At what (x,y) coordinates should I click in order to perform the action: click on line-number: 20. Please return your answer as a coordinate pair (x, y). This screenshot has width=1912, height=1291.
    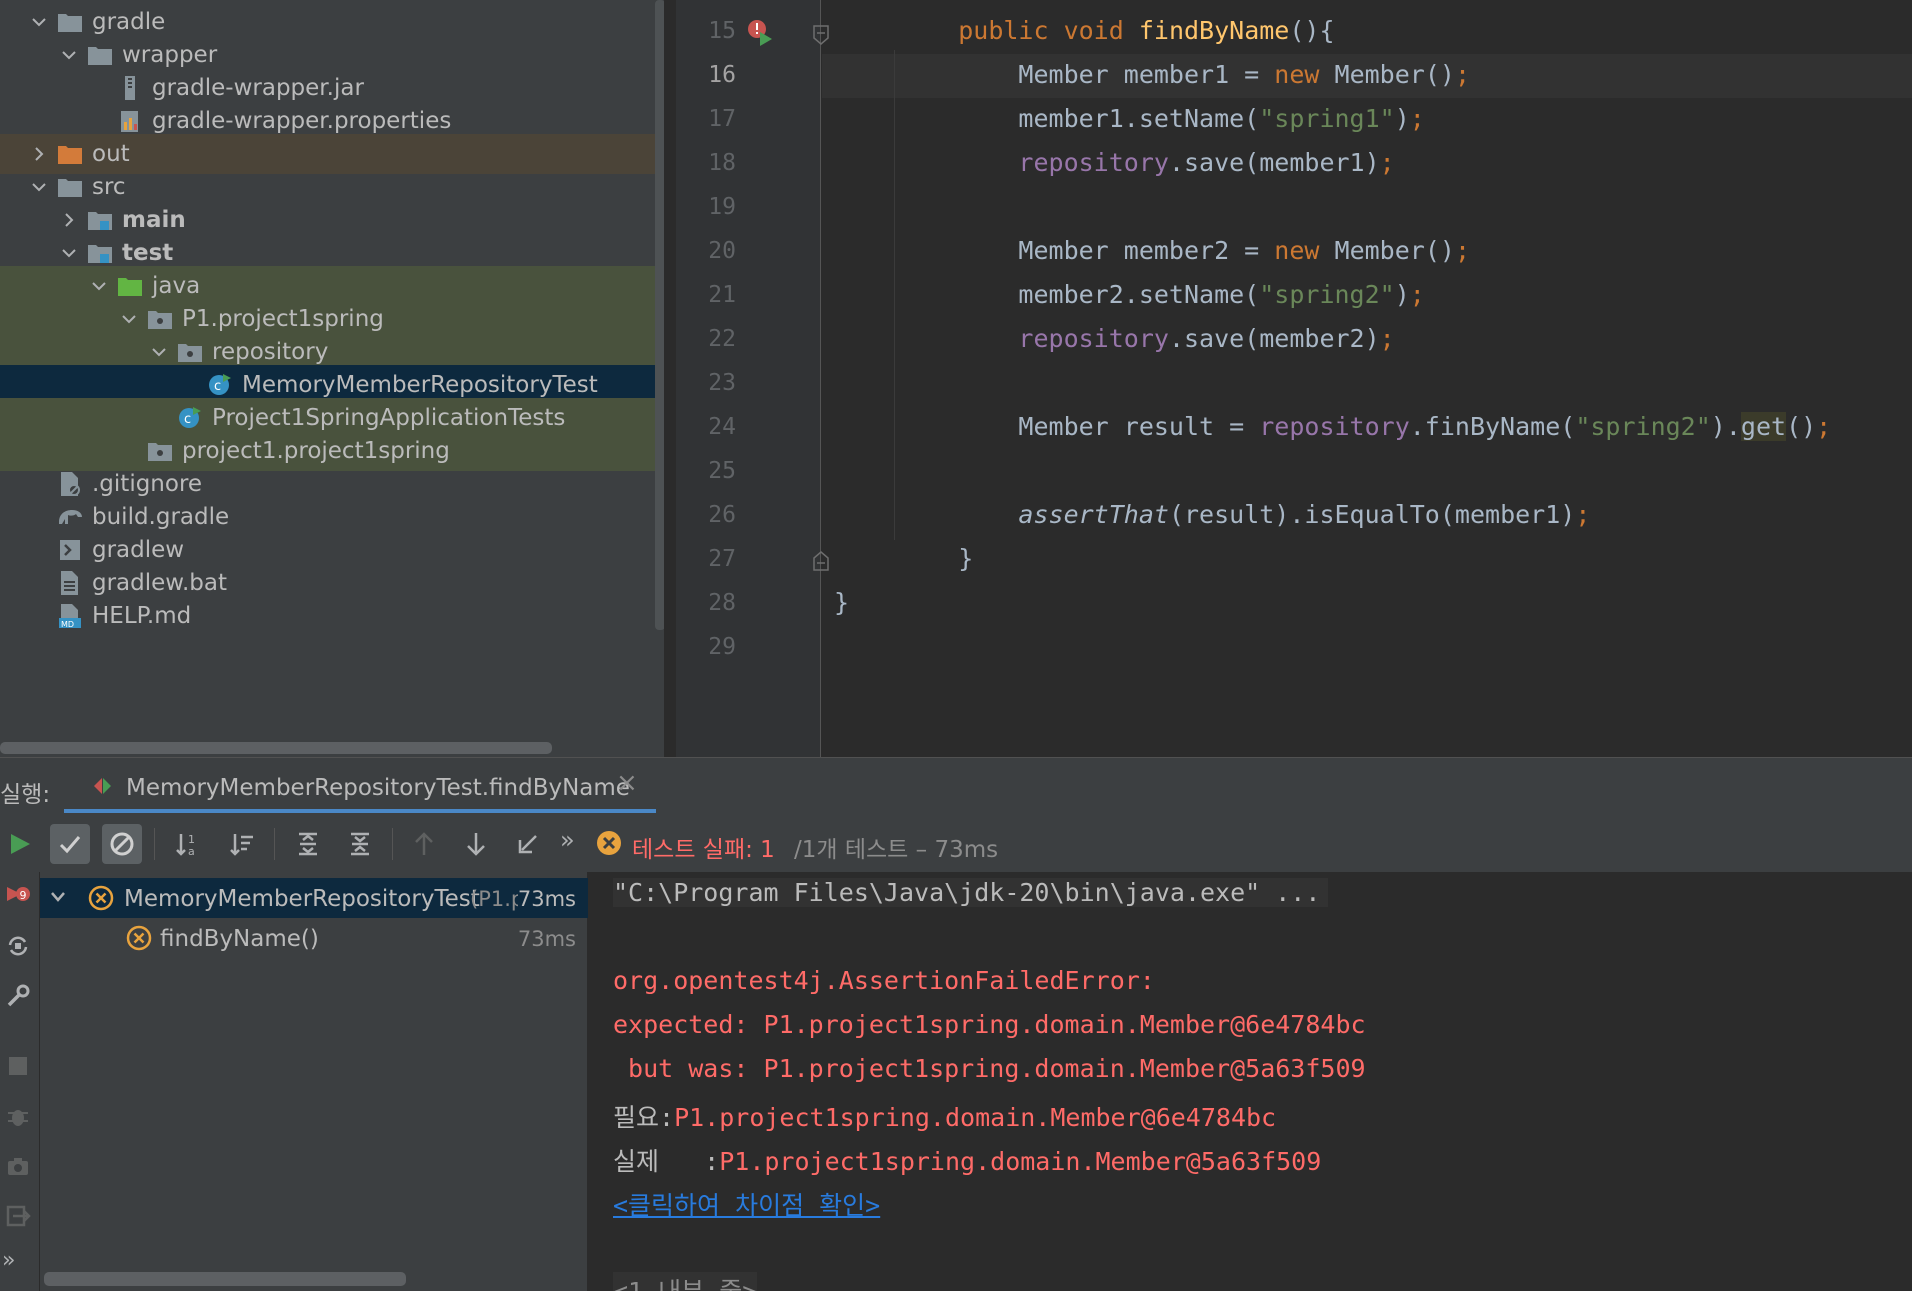
    Looking at the image, I should click on (722, 251).